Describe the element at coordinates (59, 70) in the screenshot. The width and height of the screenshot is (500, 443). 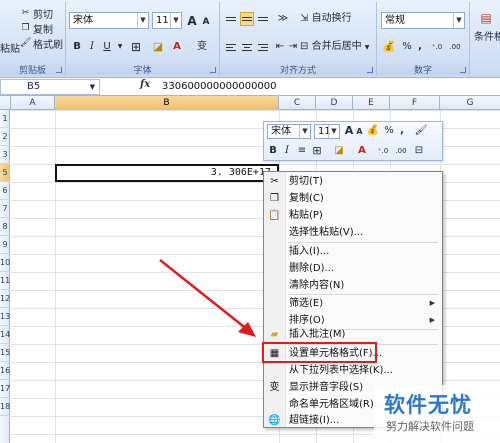
I see `clipboard-launcher-icon` at that location.